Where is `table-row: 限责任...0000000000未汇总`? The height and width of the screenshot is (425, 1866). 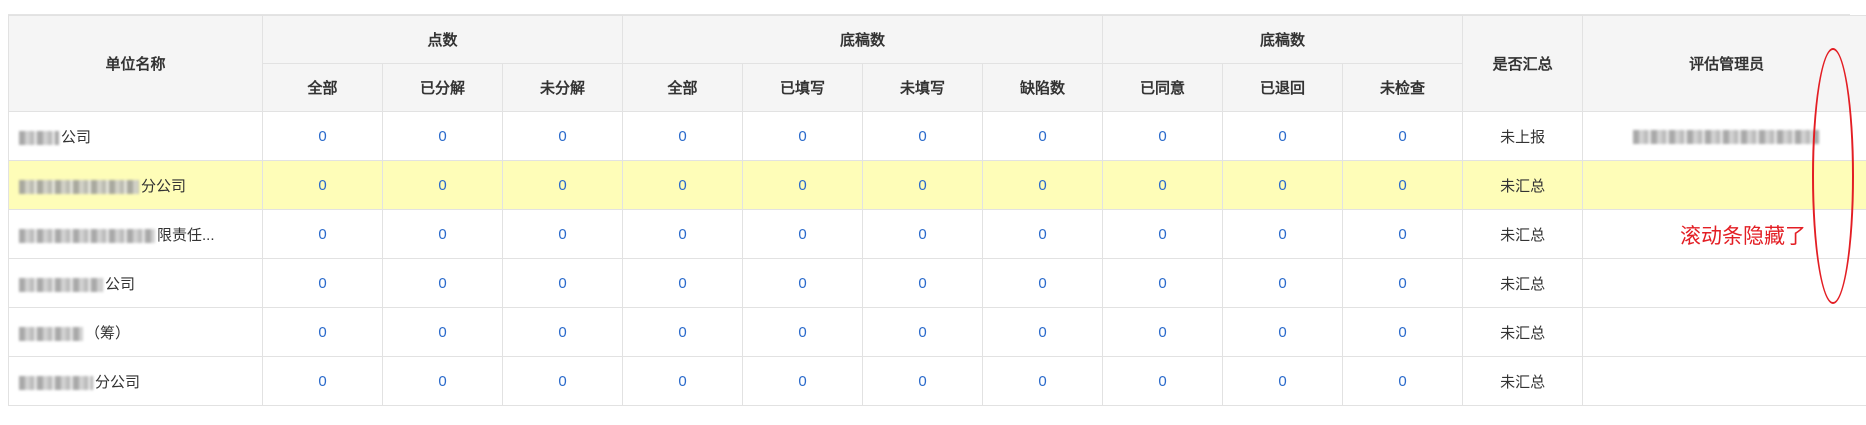 table-row: 限责任...0000000000未汇总 is located at coordinates (937, 234).